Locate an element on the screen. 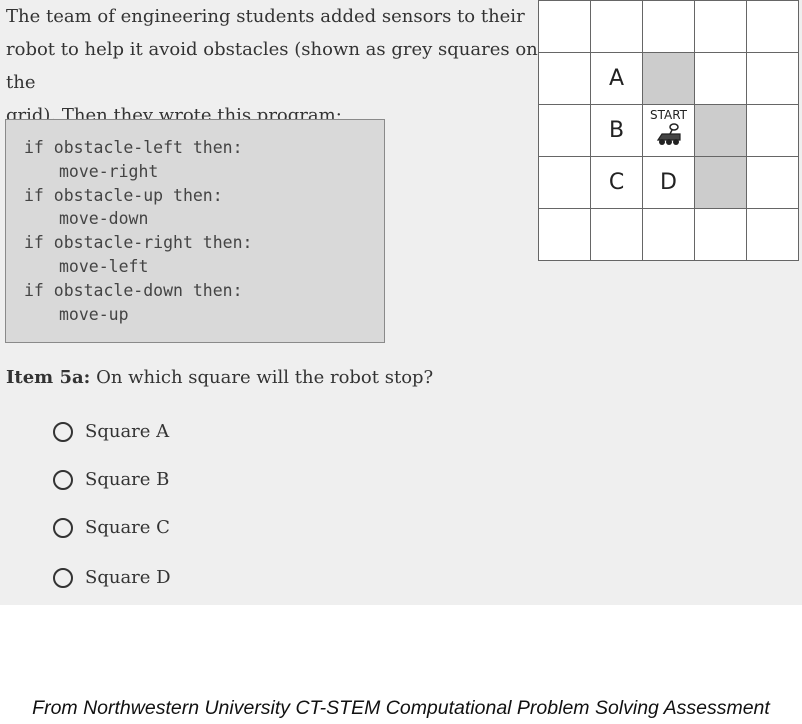 This screenshot has width=802, height=724. option-label: Square A is located at coordinates (127, 431).